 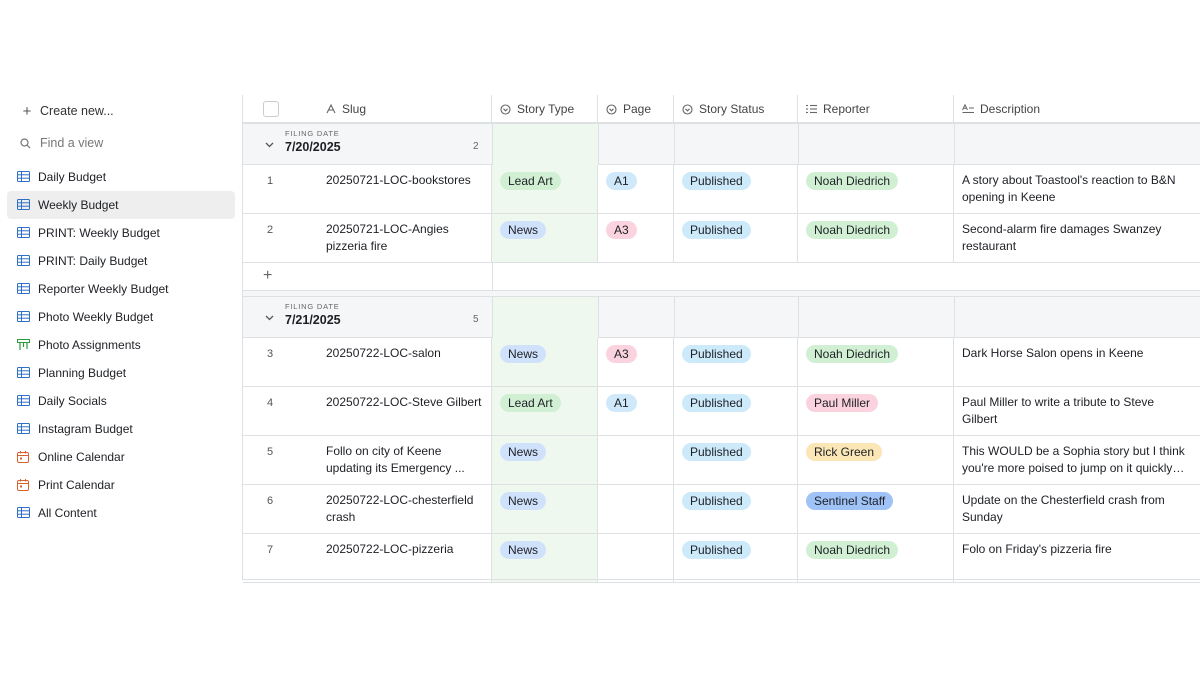 I want to click on sidebar-view-print-daily-budget: PRINT: Daily Budget, so click(x=121, y=261).